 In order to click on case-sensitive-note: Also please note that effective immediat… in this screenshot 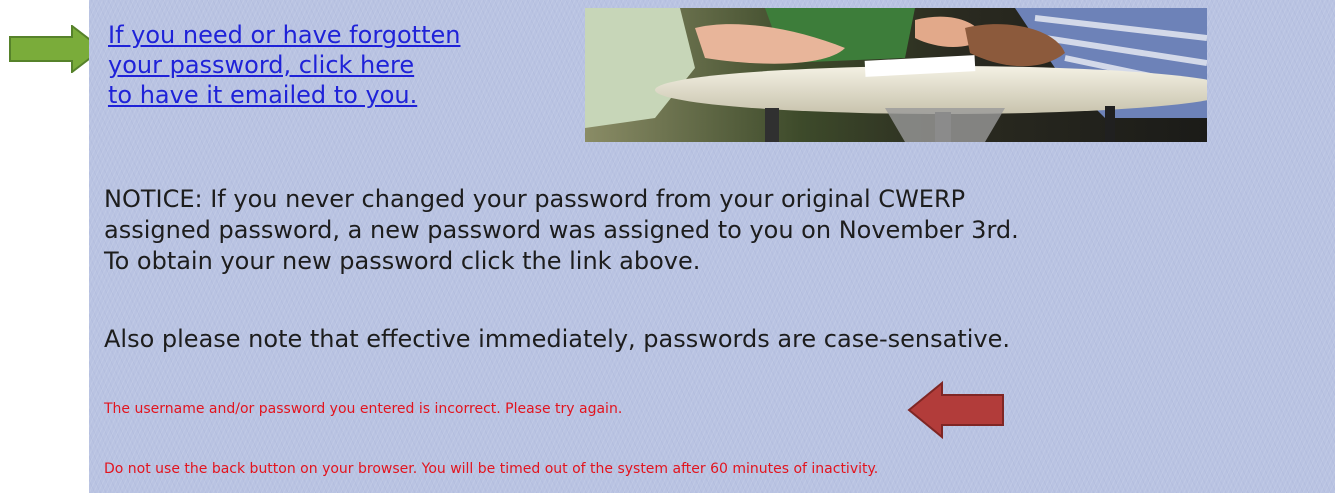, I will do `click(557, 339)`.